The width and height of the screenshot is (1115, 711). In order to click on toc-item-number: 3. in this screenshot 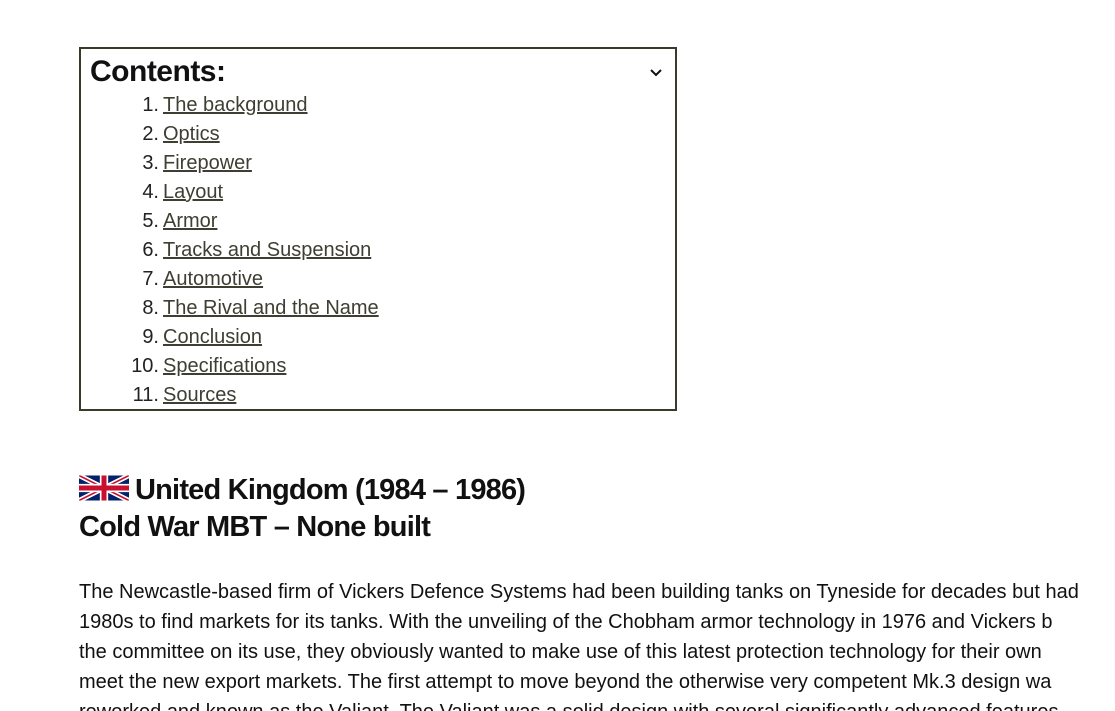, I will do `click(150, 163)`.